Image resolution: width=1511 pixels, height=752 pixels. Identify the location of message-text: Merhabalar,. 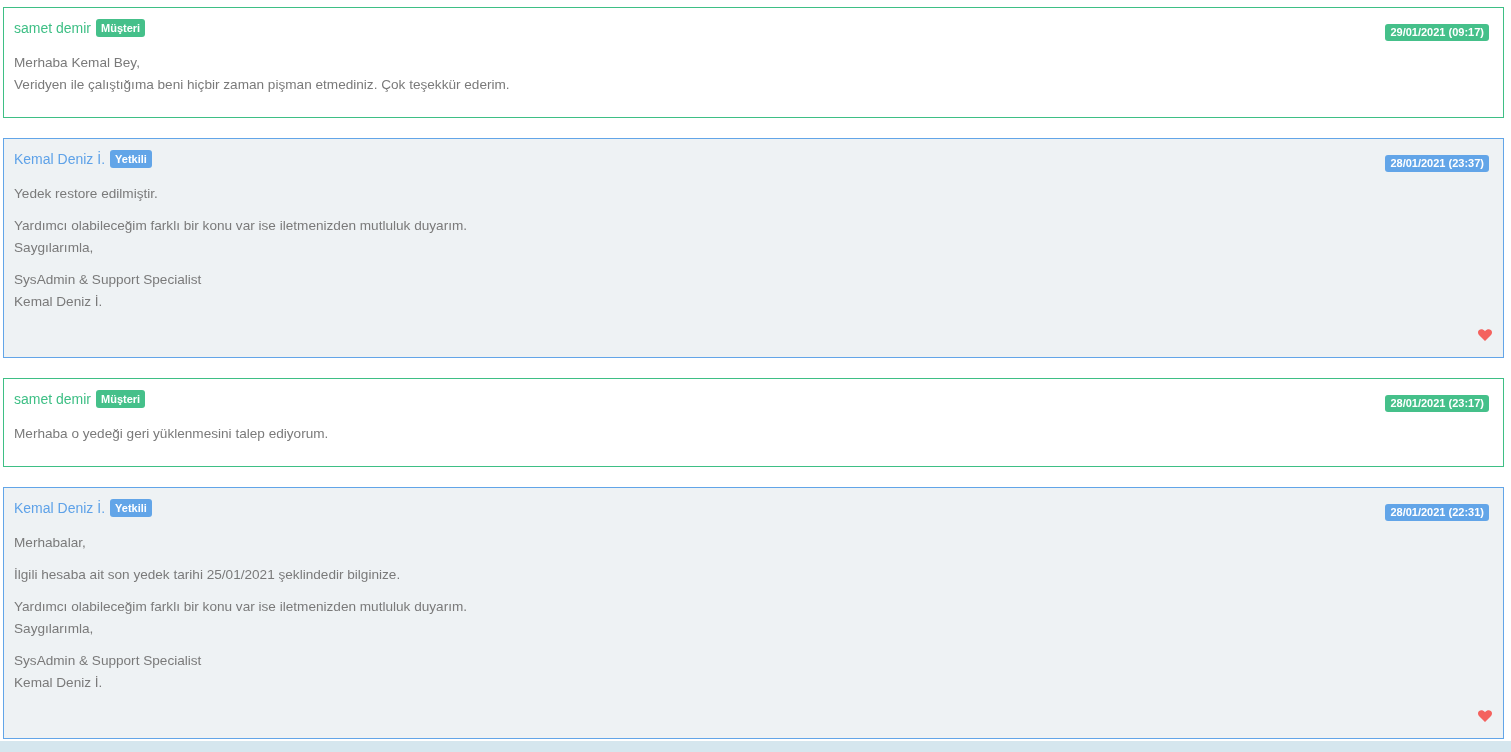
(50, 543).